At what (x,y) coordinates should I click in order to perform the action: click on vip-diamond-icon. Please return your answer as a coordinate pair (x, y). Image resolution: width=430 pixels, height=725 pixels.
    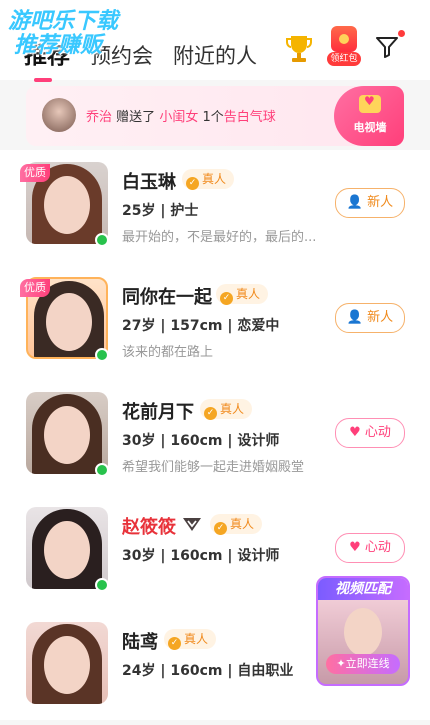
    Looking at the image, I should click on (192, 524).